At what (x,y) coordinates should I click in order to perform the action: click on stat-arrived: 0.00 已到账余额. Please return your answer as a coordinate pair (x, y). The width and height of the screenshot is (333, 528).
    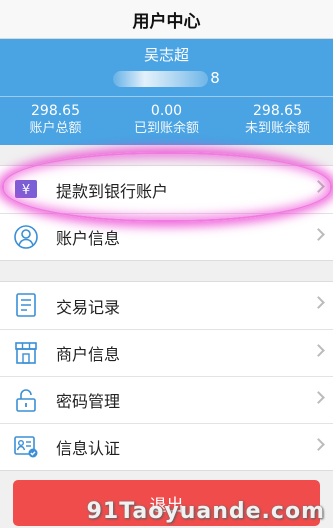
    Looking at the image, I should click on (166, 120).